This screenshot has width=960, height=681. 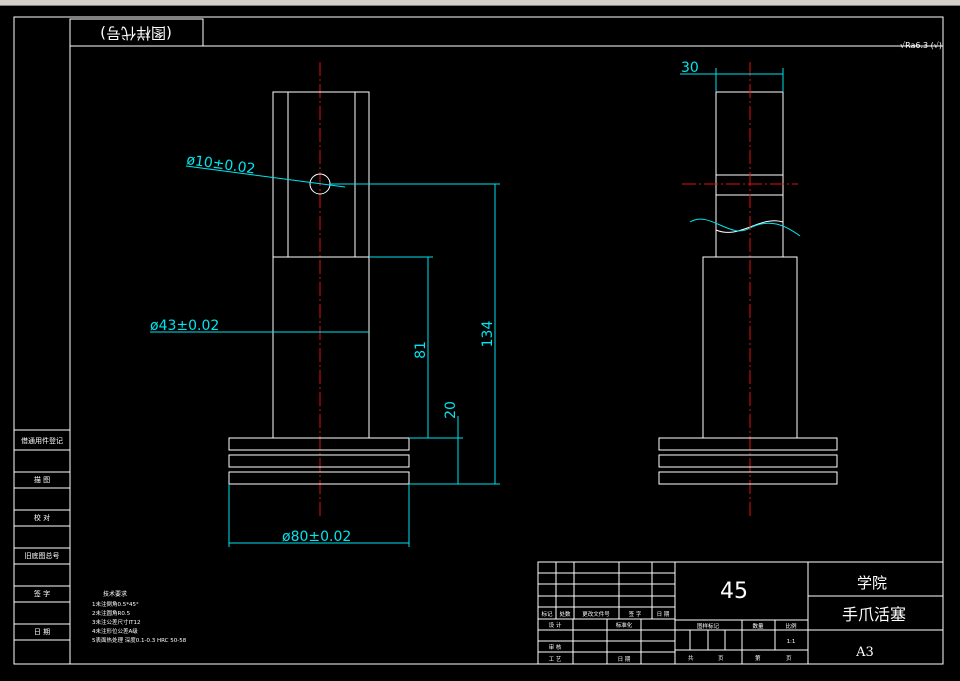 What do you see at coordinates (316, 537) in the screenshot?
I see `dim-flange-diameter: ø80±0.02` at bounding box center [316, 537].